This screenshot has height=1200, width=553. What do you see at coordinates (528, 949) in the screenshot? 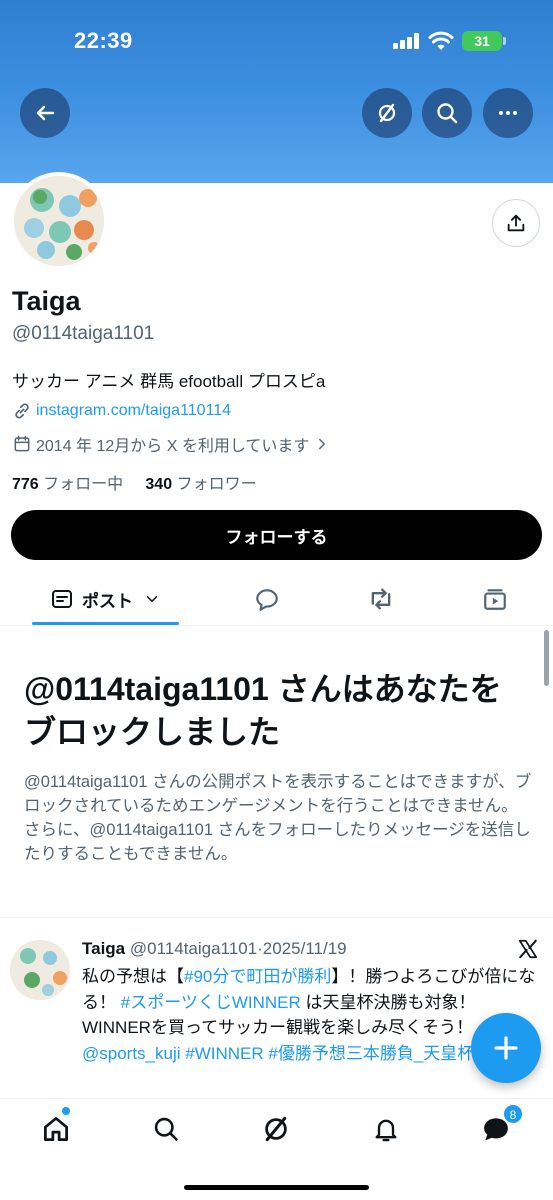
I see `x-logo-icon` at bounding box center [528, 949].